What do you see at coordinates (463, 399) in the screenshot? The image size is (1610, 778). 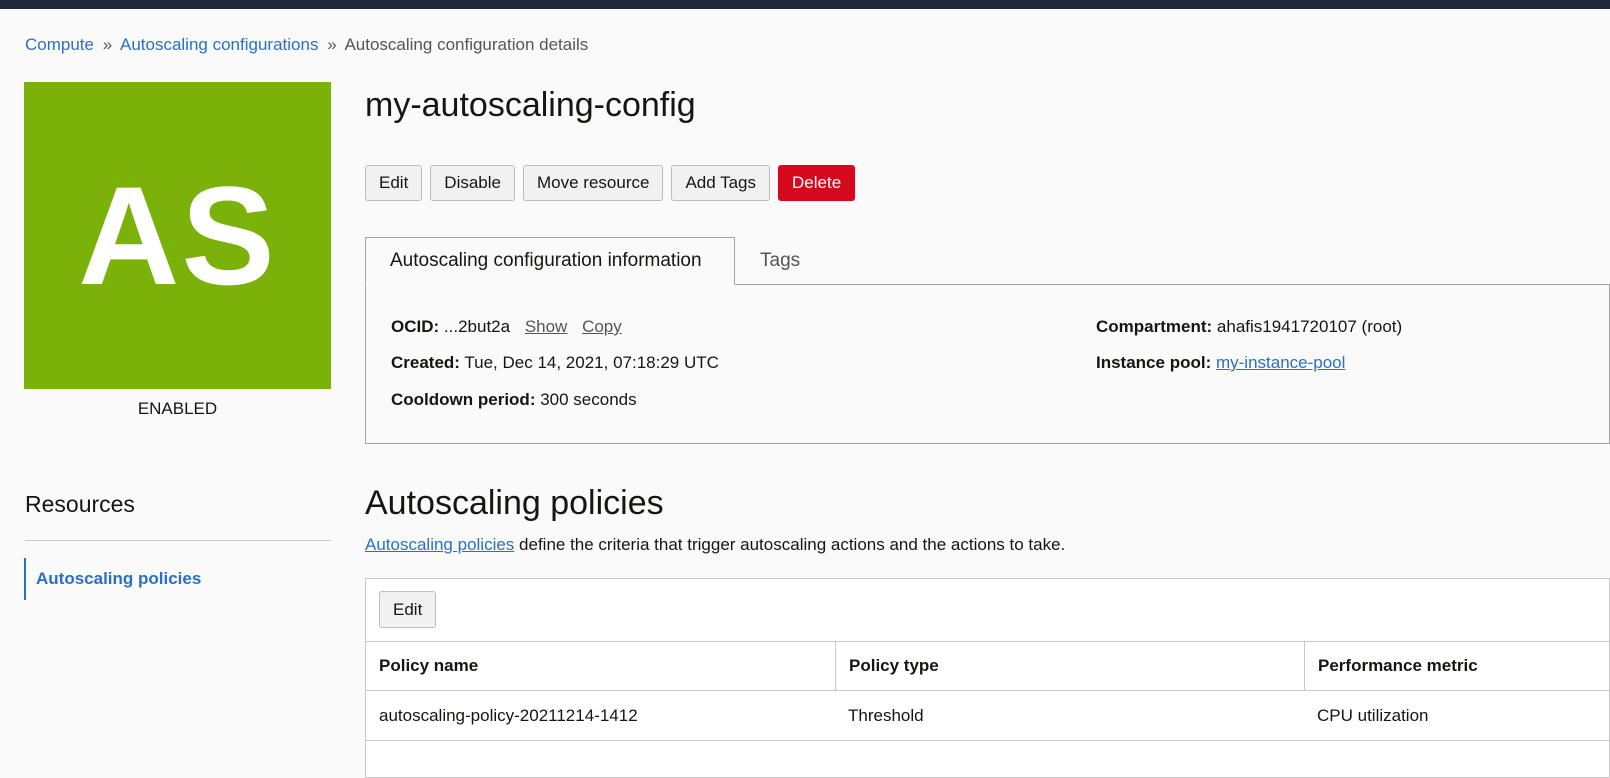 I see `cooldown-label: Cooldown period:` at bounding box center [463, 399].